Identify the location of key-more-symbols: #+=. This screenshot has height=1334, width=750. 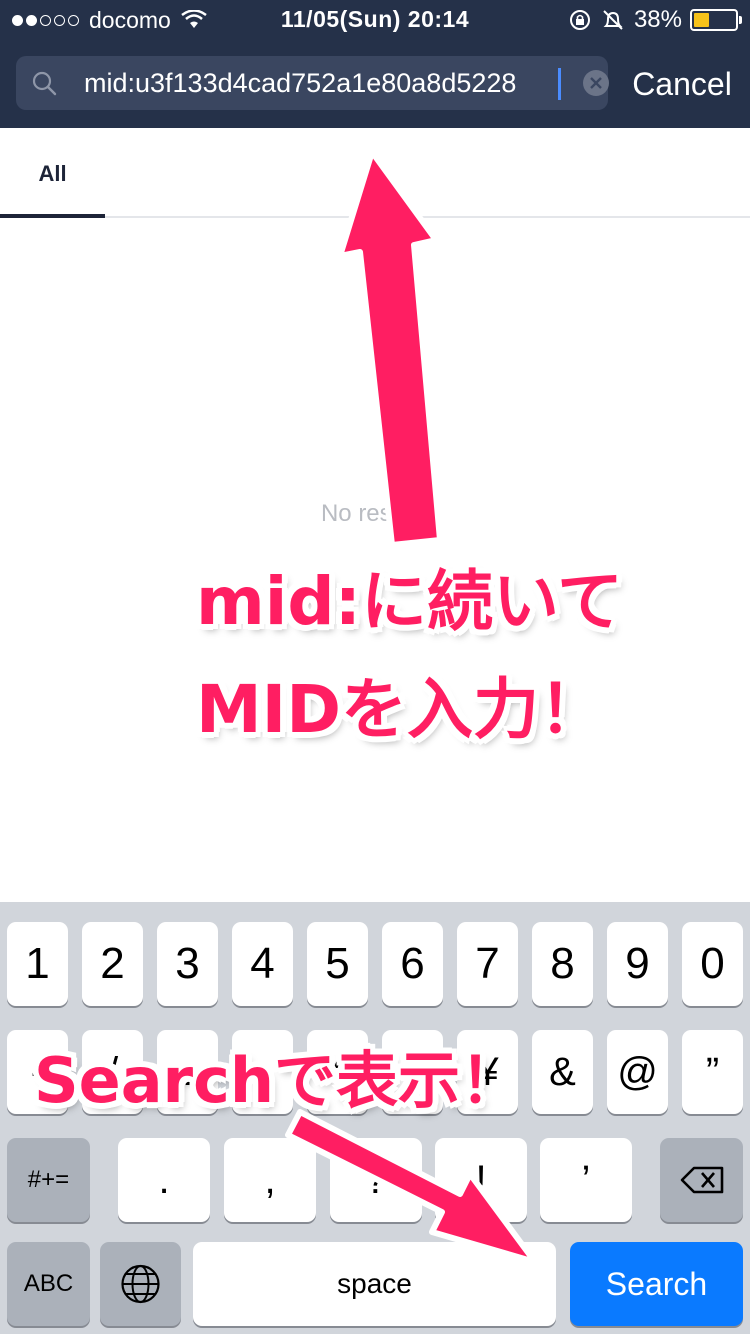
(48, 1180).